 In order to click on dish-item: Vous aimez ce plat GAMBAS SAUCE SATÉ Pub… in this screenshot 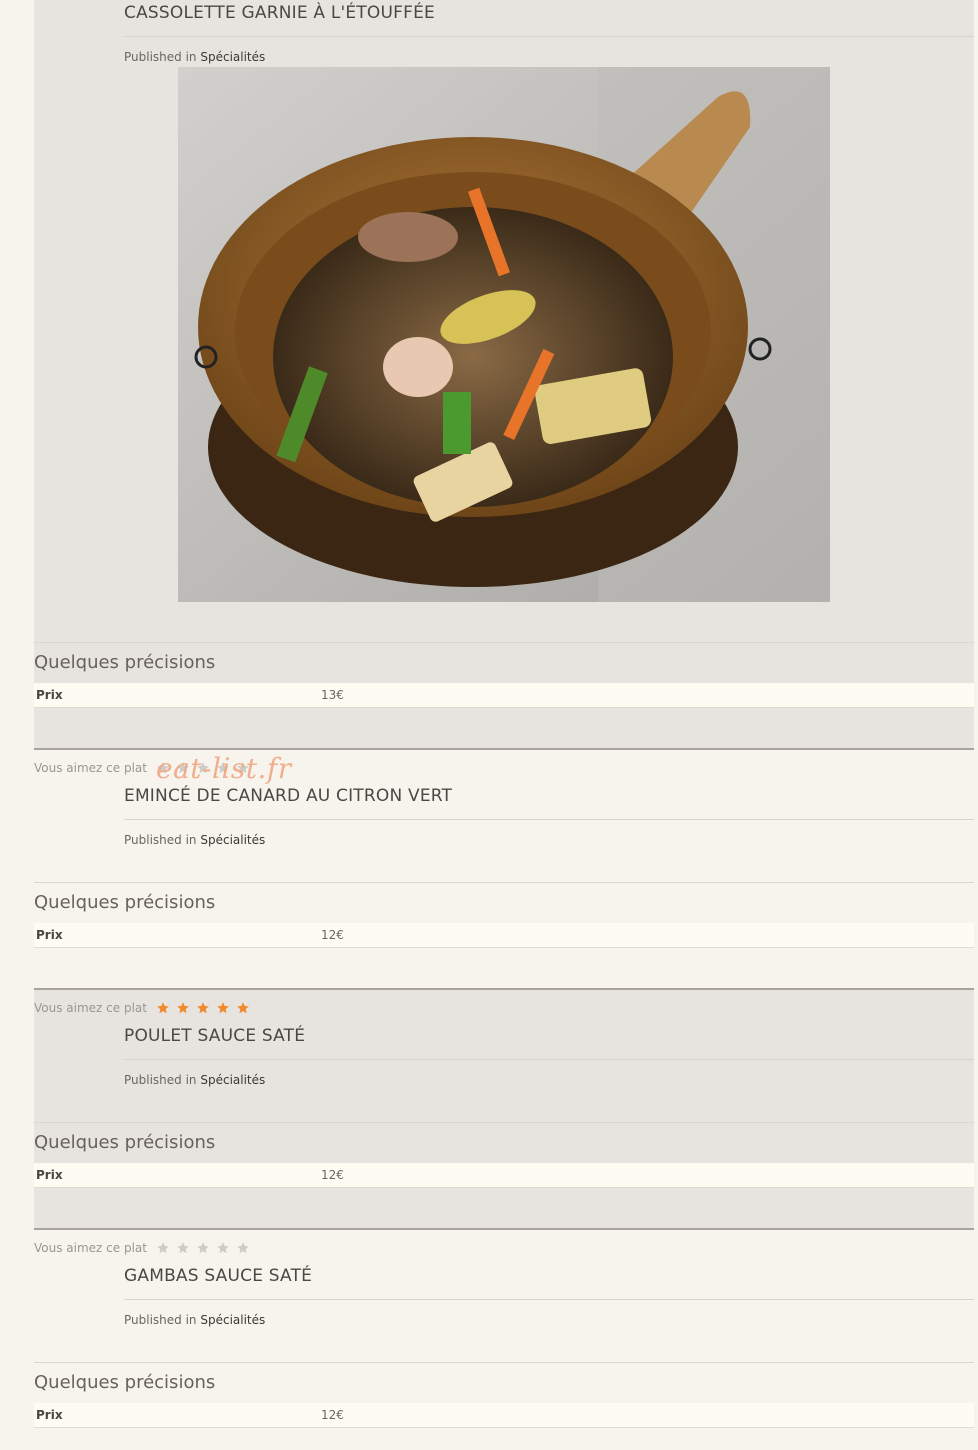, I will do `click(504, 1340)`.